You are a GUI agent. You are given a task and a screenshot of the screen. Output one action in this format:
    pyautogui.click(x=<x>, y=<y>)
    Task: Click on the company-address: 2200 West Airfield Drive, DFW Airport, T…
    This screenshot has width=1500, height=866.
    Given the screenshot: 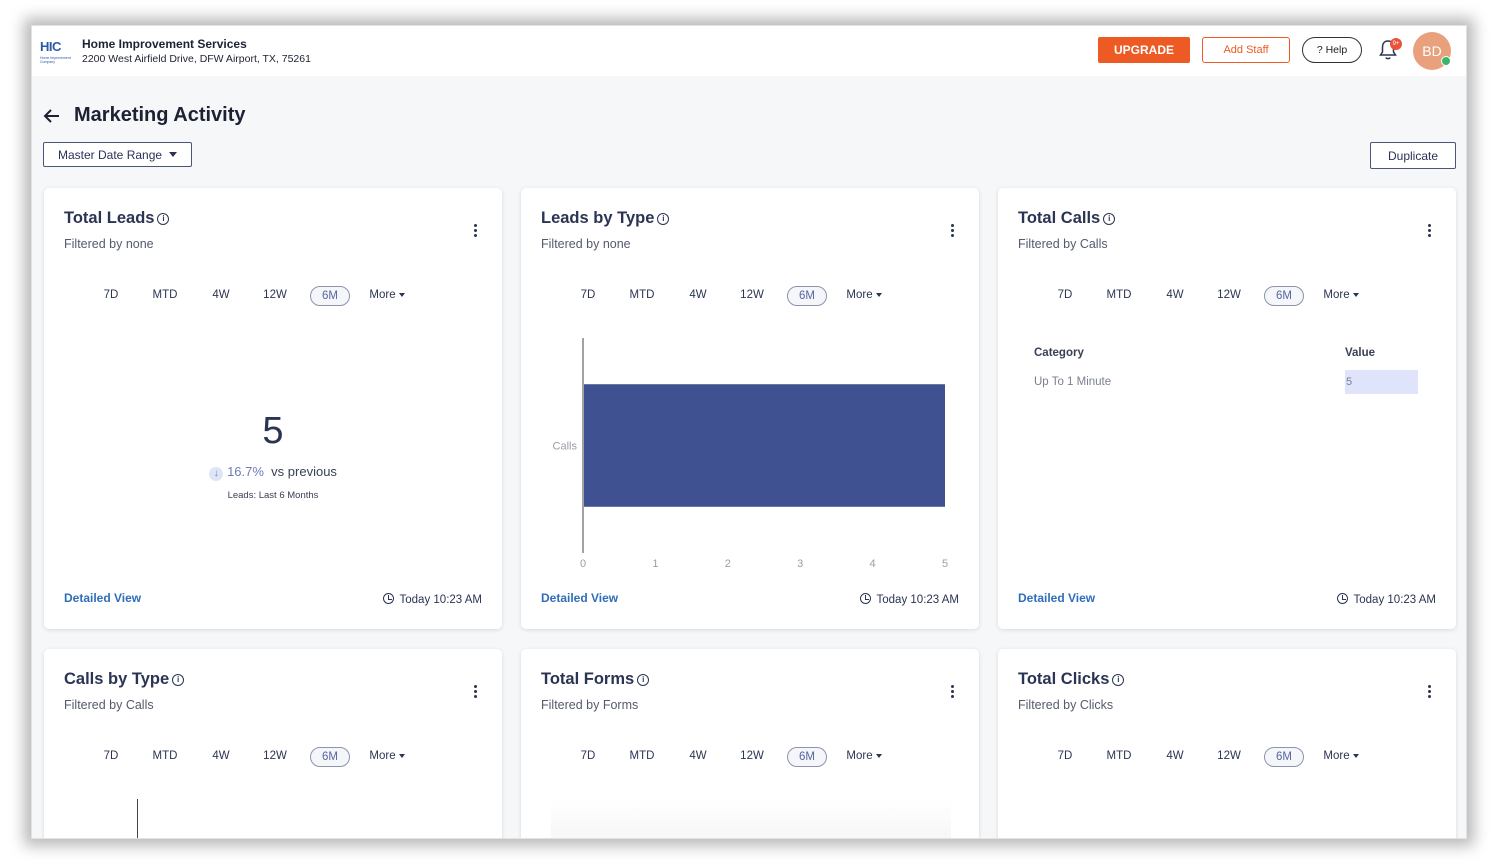 What is the action you would take?
    pyautogui.click(x=196, y=59)
    